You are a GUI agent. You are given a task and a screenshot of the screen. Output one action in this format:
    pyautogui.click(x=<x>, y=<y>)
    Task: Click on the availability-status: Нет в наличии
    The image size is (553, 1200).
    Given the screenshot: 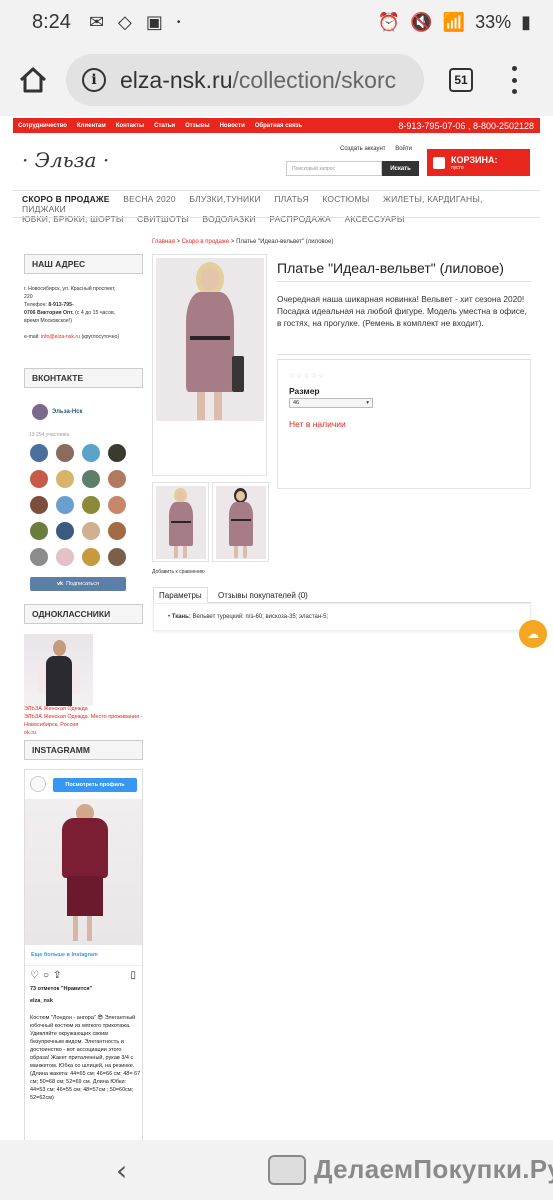 What is the action you would take?
    pyautogui.click(x=317, y=424)
    